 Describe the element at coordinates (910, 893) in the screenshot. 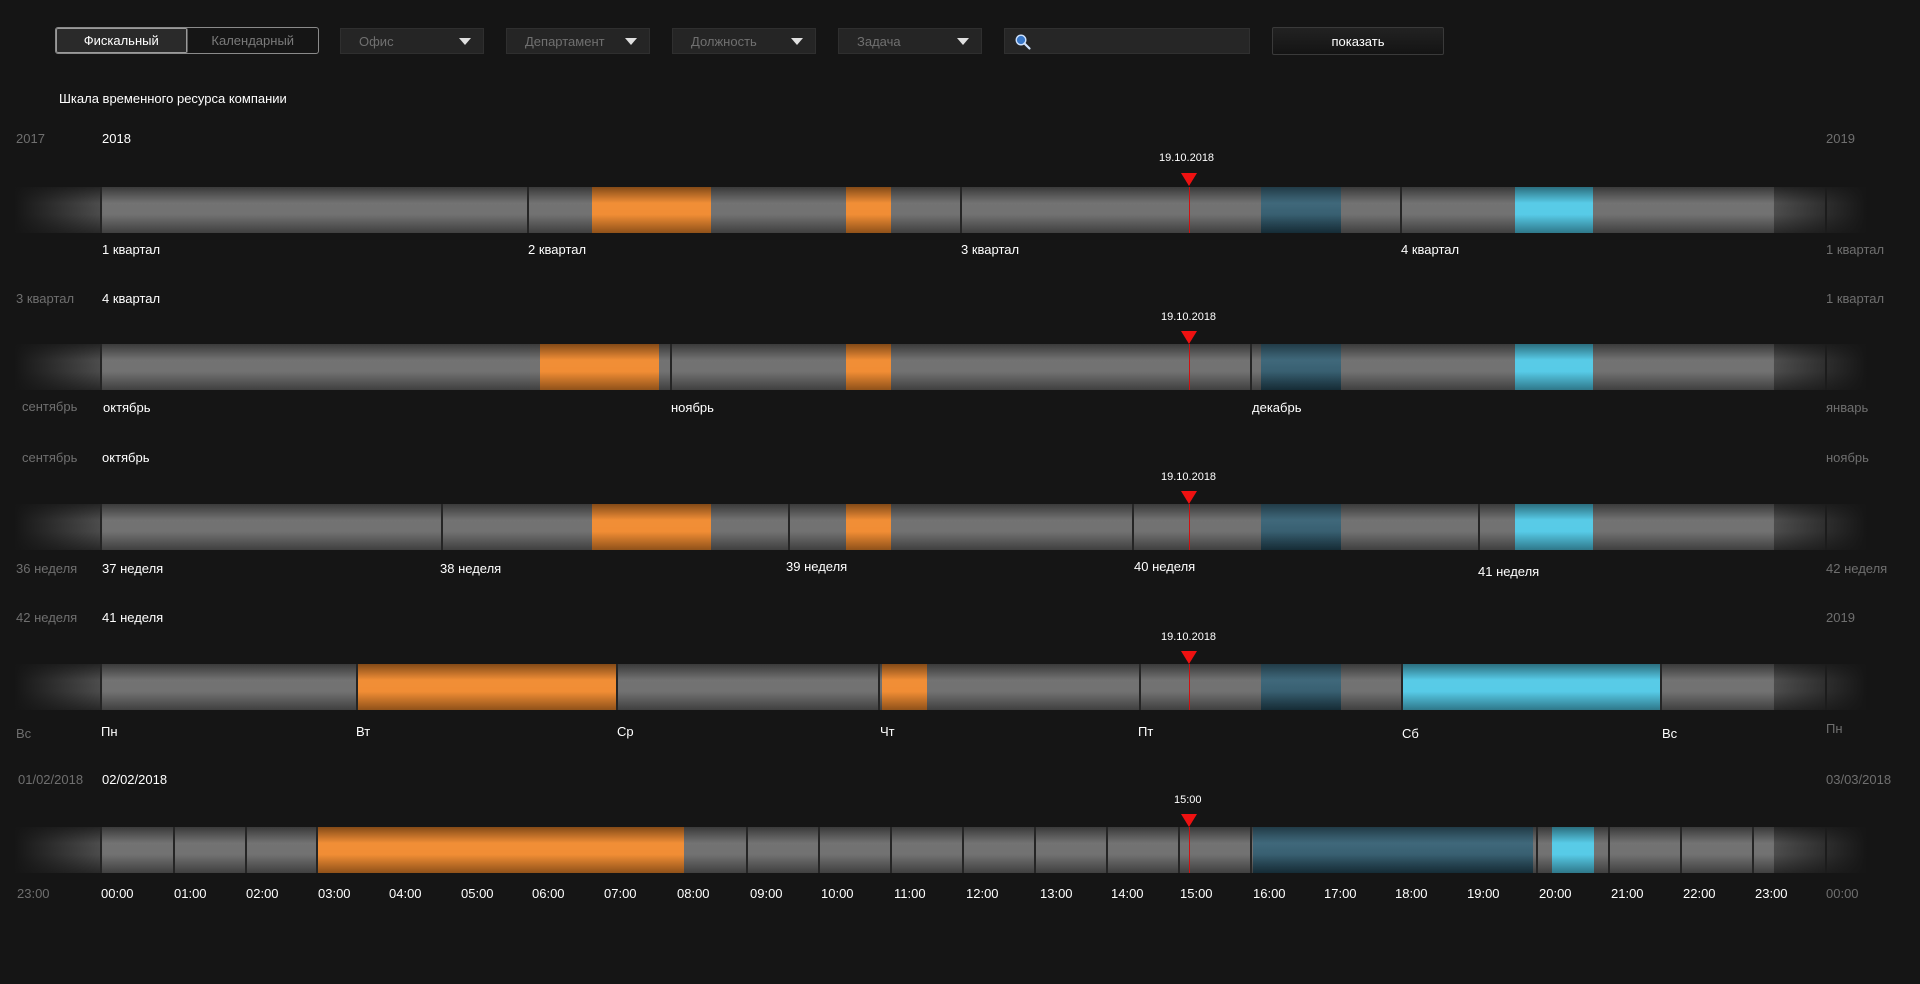

I see `tick-label: 11:00` at that location.